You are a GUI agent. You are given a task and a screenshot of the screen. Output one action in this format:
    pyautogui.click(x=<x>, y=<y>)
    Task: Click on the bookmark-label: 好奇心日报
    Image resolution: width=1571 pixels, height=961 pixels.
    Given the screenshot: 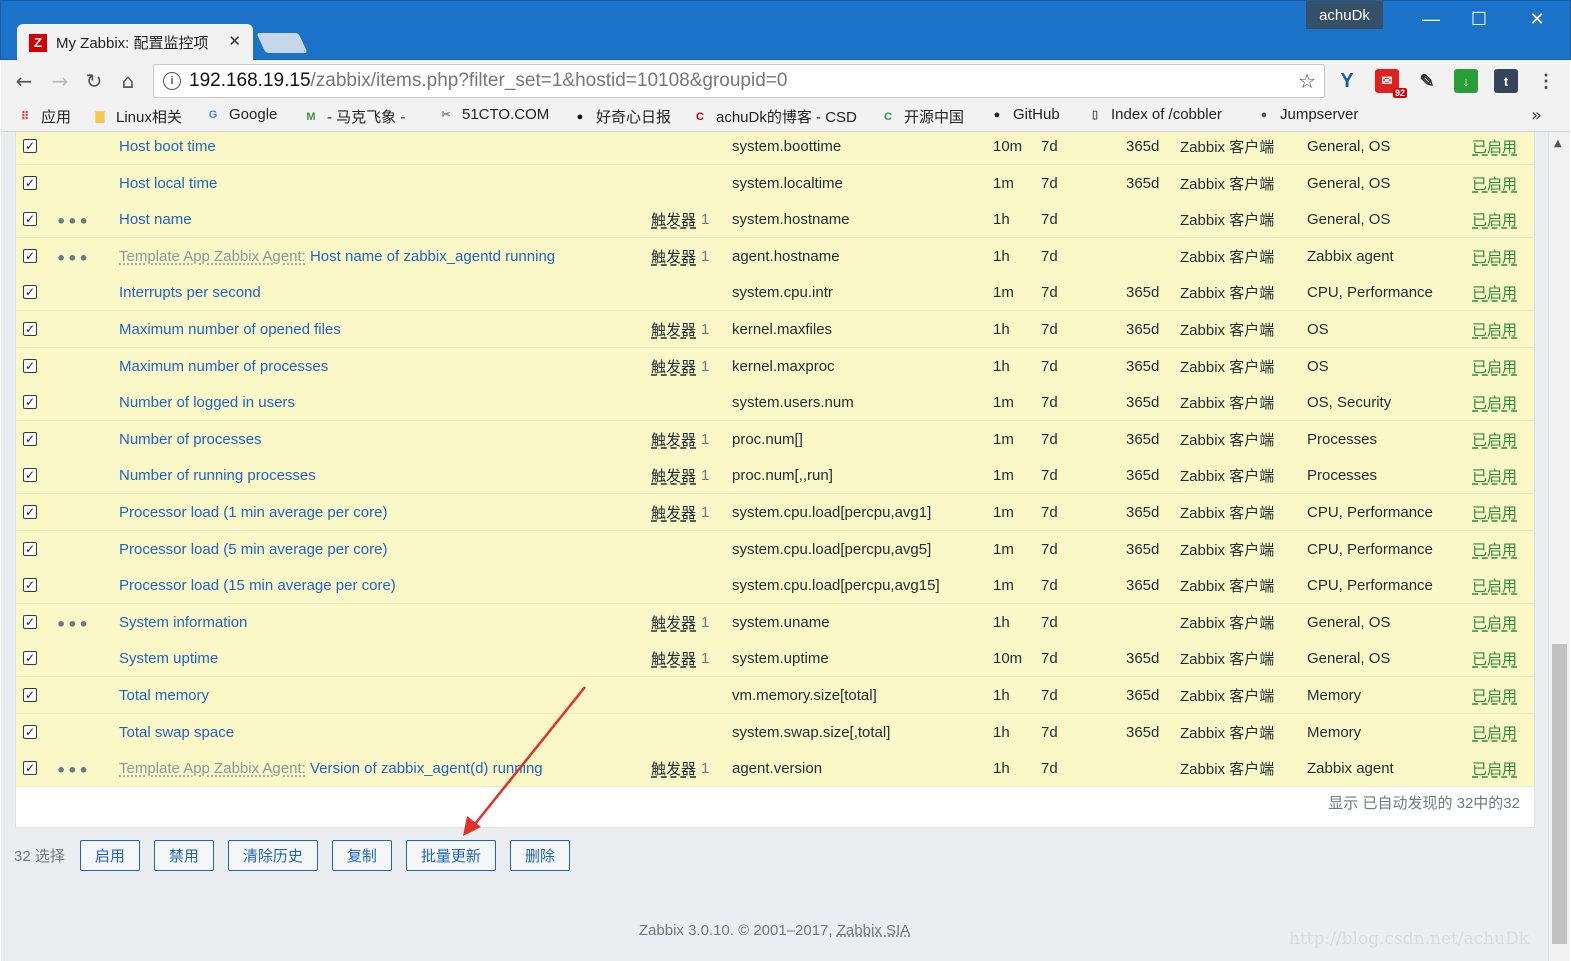 What is the action you would take?
    pyautogui.click(x=634, y=117)
    